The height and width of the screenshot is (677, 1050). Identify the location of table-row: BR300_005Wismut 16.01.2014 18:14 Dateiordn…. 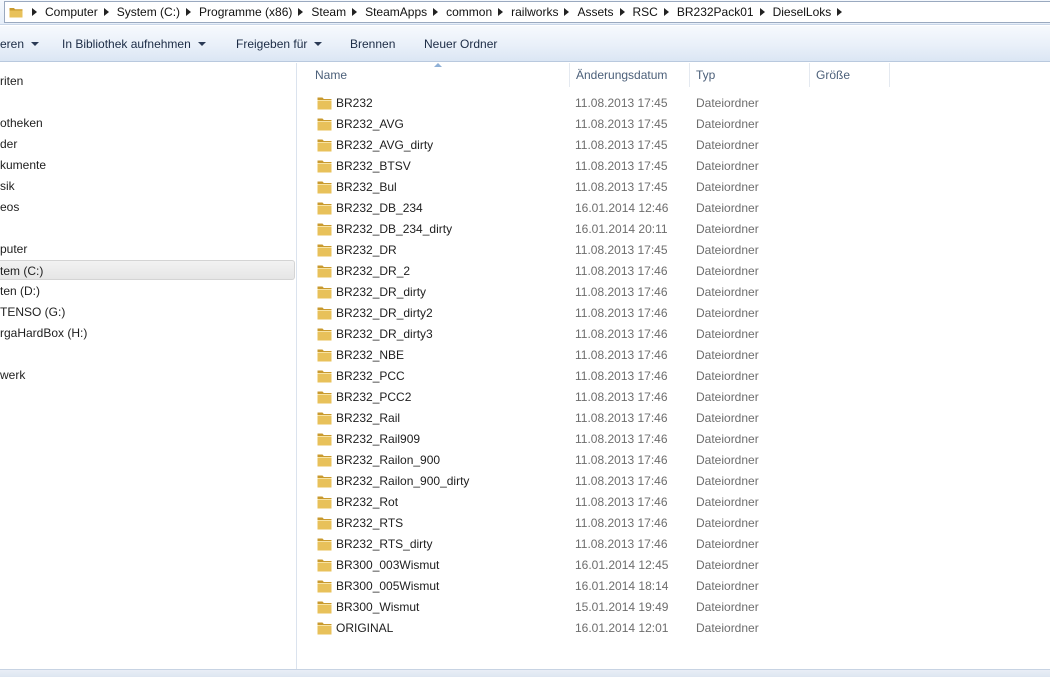
(674, 586).